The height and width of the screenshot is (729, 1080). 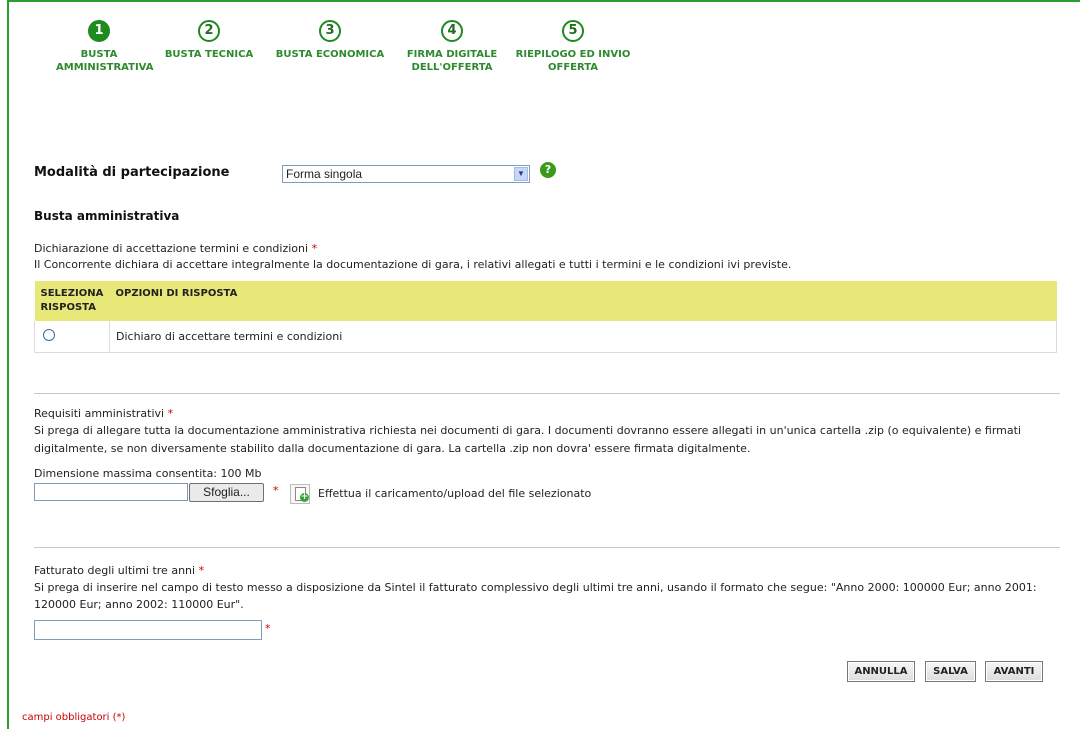 What do you see at coordinates (148, 473) in the screenshot?
I see `max-size-label: Dimensione massima consentita: 100 Mb` at bounding box center [148, 473].